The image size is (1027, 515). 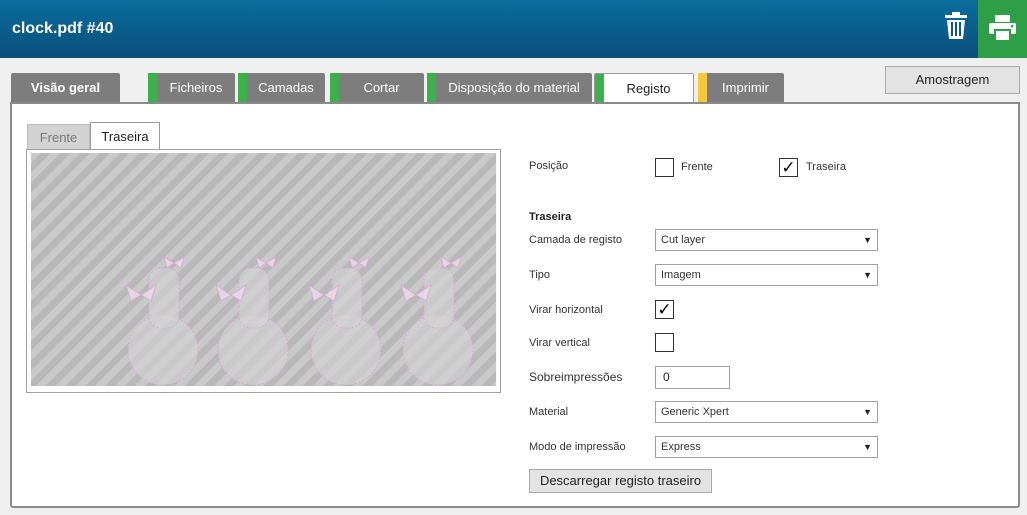 I want to click on tab-files: Ficheiros, so click(x=191, y=87).